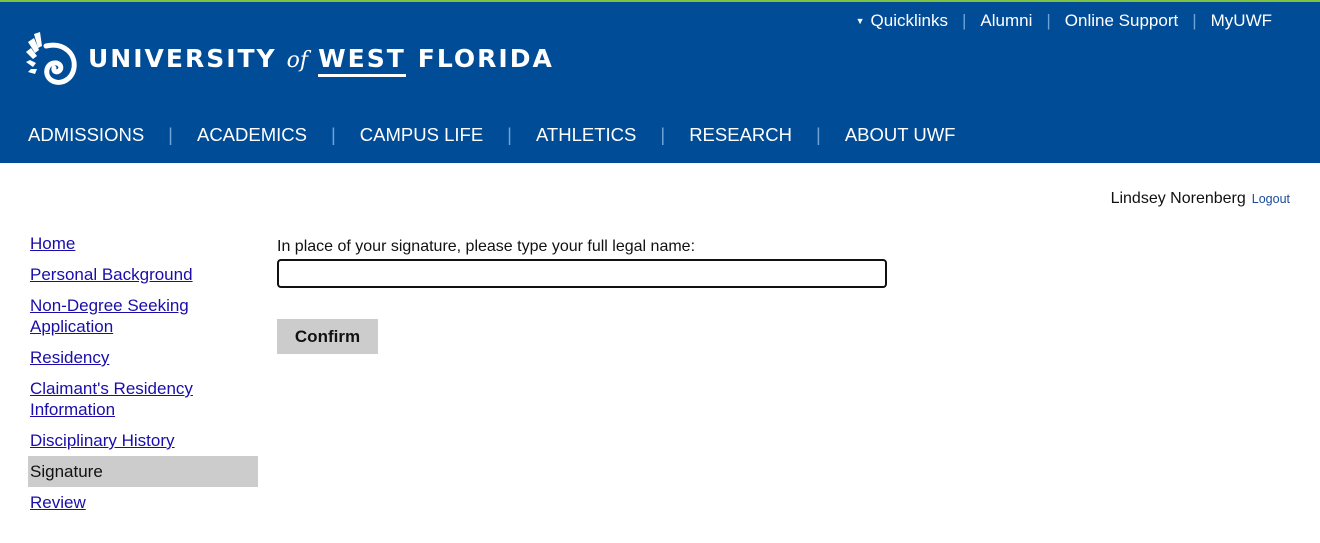 This screenshot has width=1320, height=543. I want to click on myuwf-link: MyUWF, so click(1241, 21).